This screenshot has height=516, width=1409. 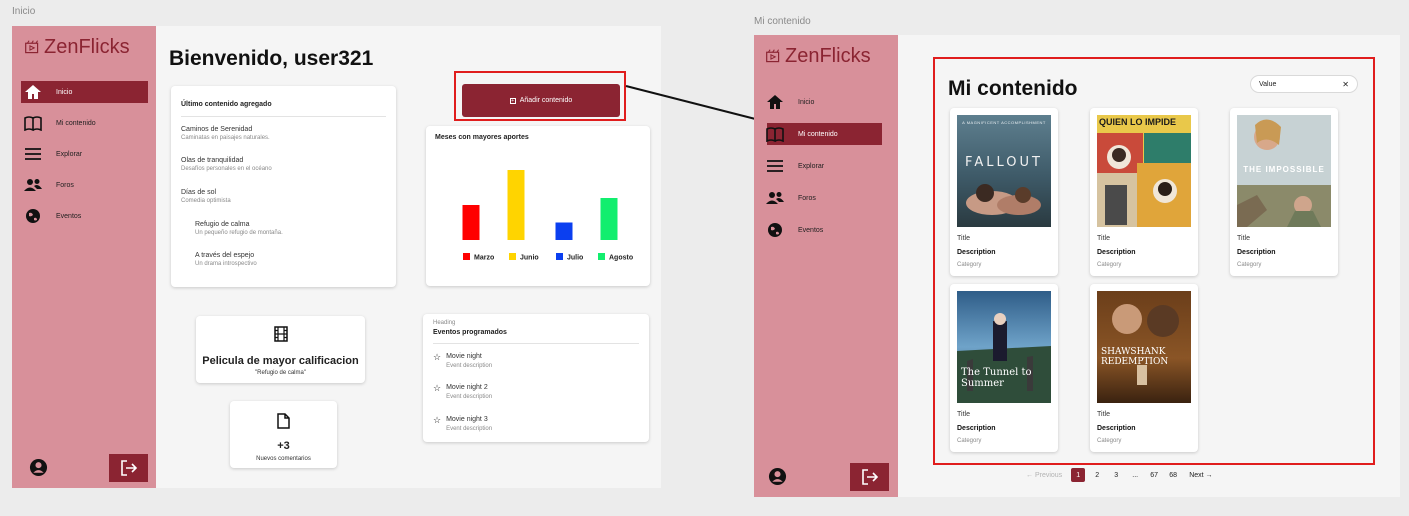 What do you see at coordinates (1173, 475) in the screenshot?
I see `page-68: 68` at bounding box center [1173, 475].